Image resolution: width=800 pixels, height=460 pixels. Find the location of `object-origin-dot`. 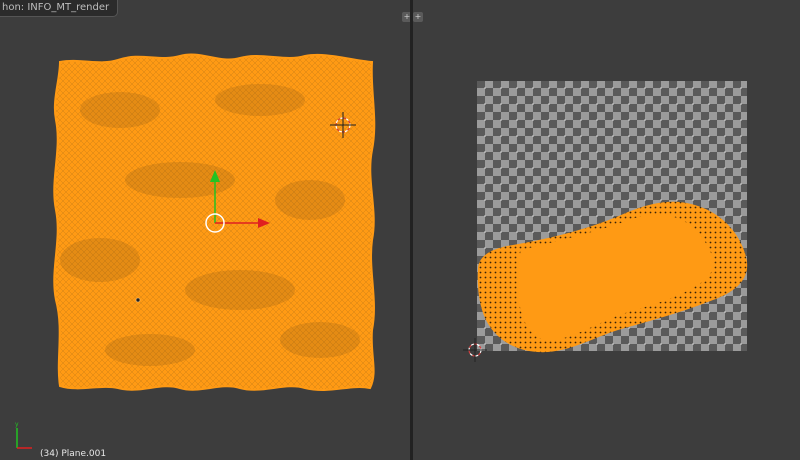

object-origin-dot is located at coordinates (138, 300).